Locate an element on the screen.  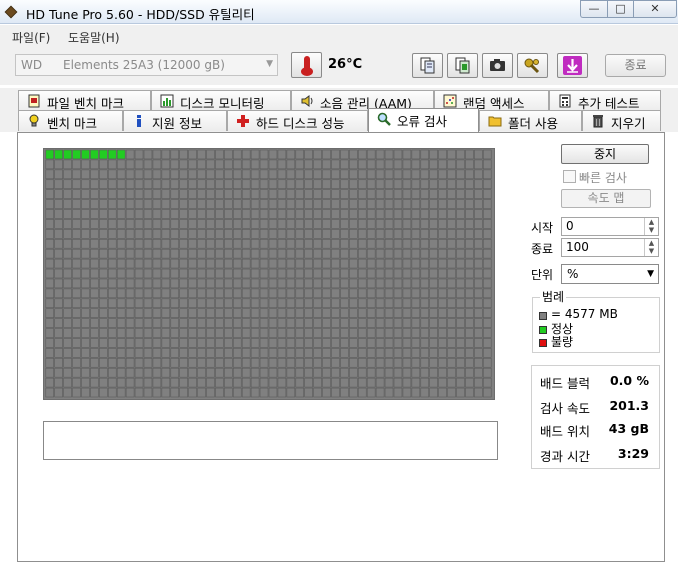
tab-error-scan: 오류 검사 is located at coordinates (423, 120).